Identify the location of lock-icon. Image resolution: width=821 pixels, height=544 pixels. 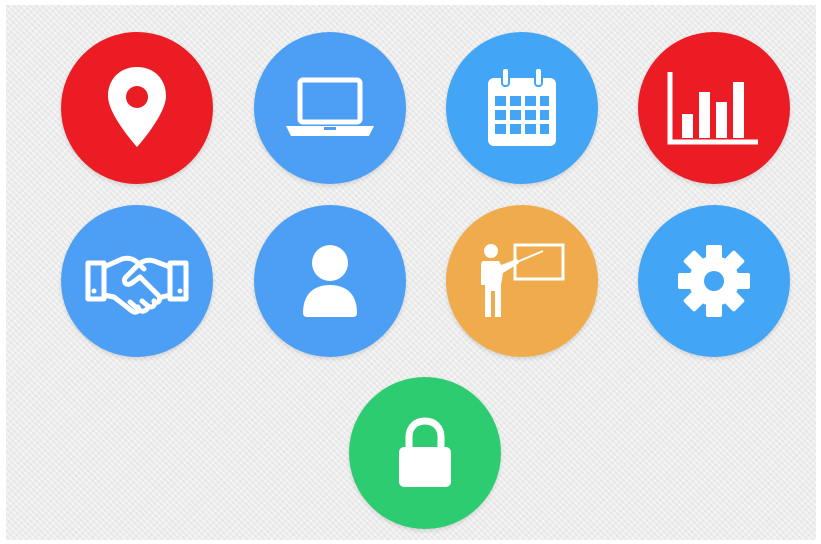
(425, 452).